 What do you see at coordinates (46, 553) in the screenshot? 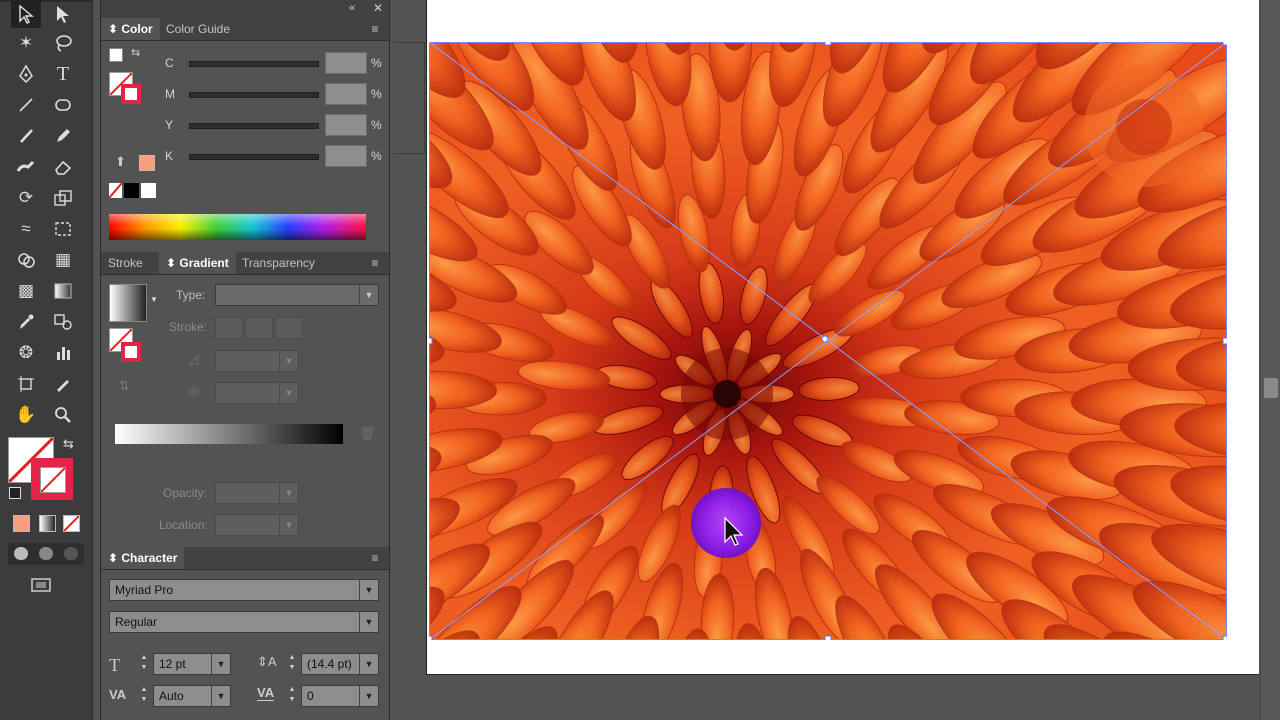
I see `draw-behind-icon` at bounding box center [46, 553].